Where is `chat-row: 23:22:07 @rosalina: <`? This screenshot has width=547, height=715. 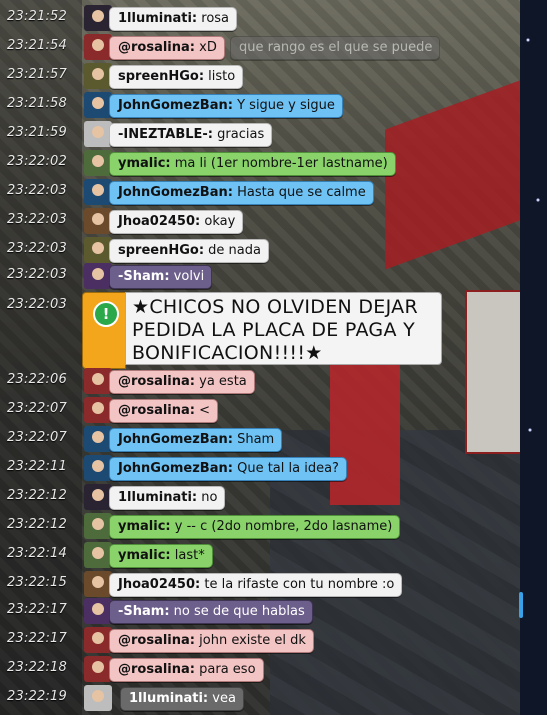
chat-row: 23:22:07 @rosalina: < is located at coordinates (260, 410).